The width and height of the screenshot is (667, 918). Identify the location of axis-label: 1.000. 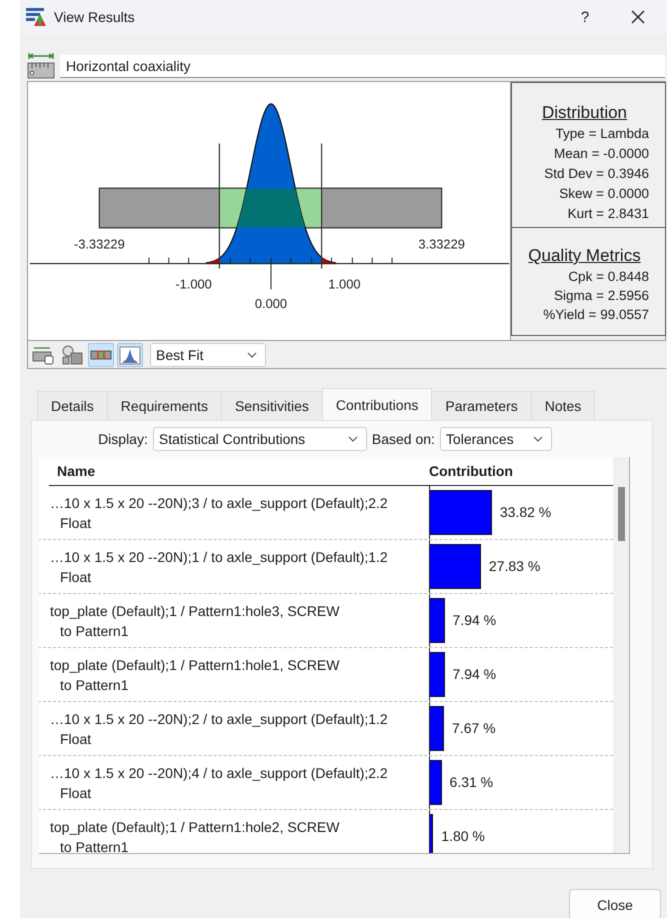
(344, 284).